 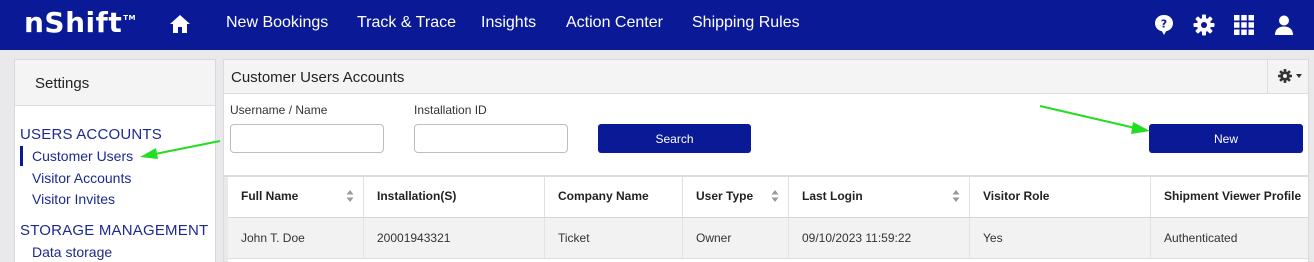 I want to click on column-header-company-name: Company Name, so click(x=614, y=197).